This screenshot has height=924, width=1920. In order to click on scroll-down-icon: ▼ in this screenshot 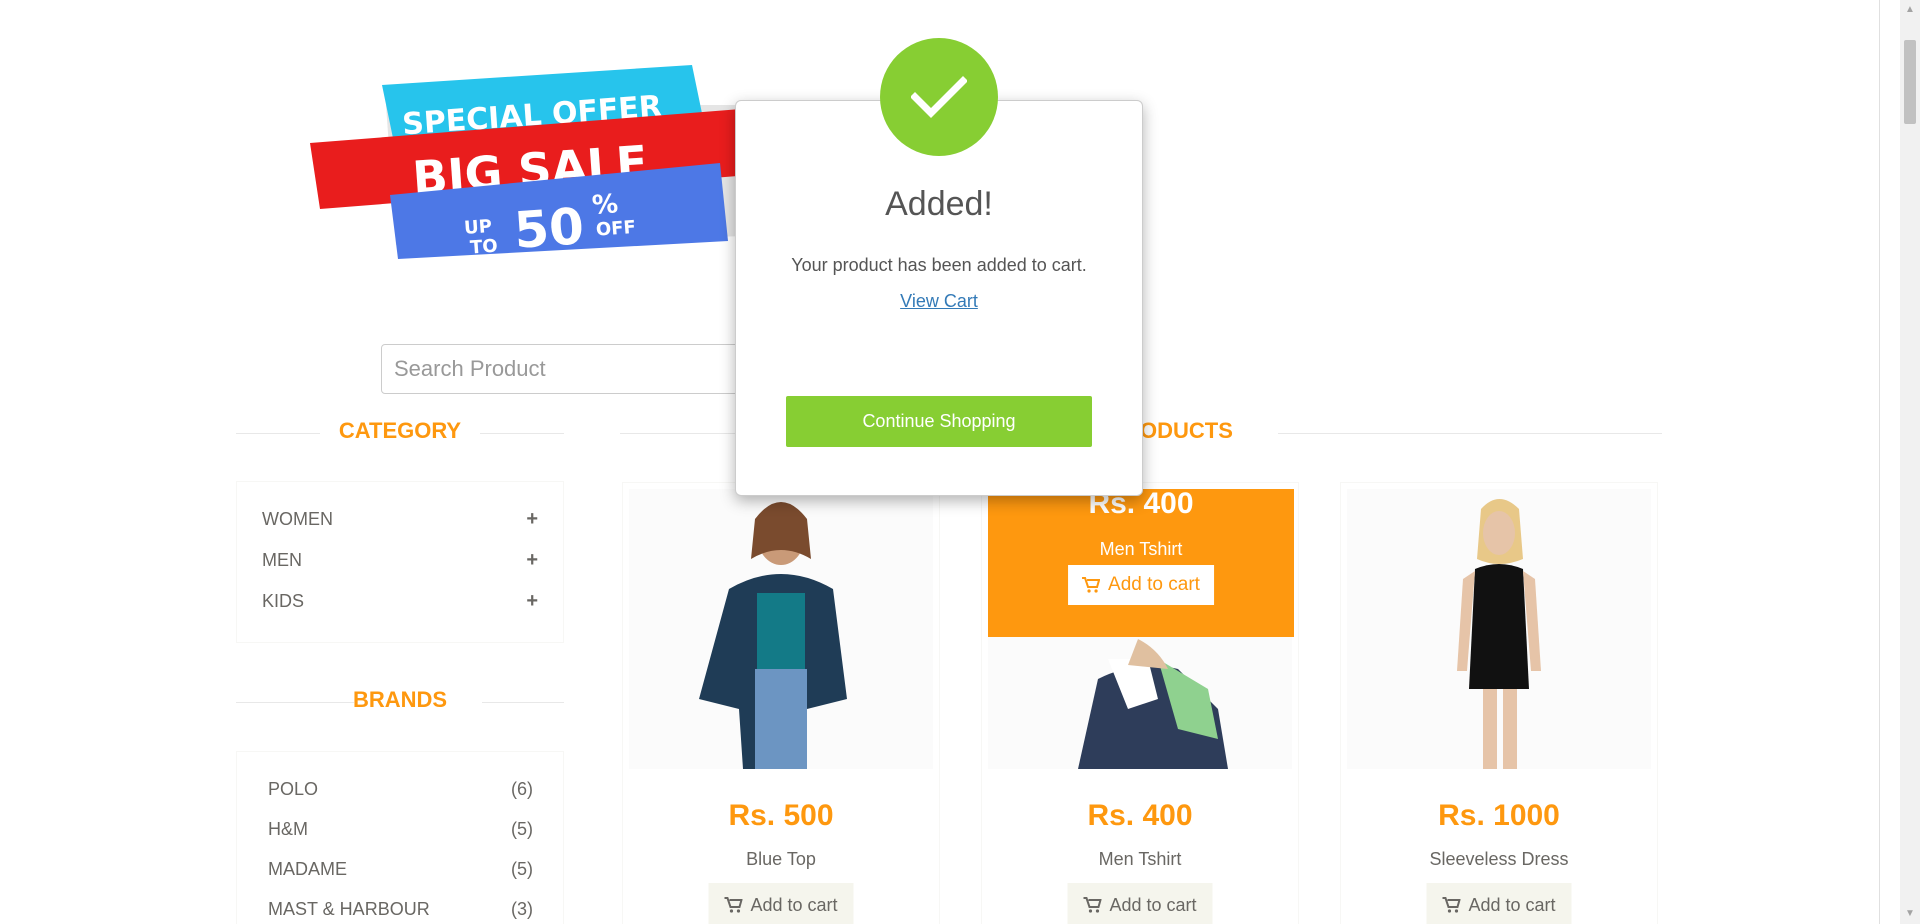, I will do `click(1910, 914)`.